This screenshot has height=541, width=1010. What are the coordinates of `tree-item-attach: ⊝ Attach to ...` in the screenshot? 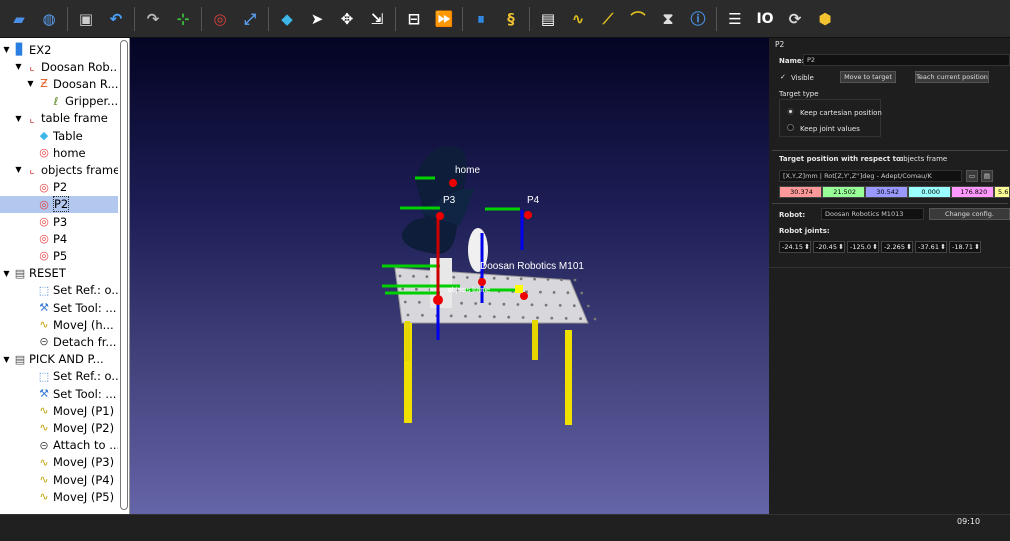 It's located at (59, 445).